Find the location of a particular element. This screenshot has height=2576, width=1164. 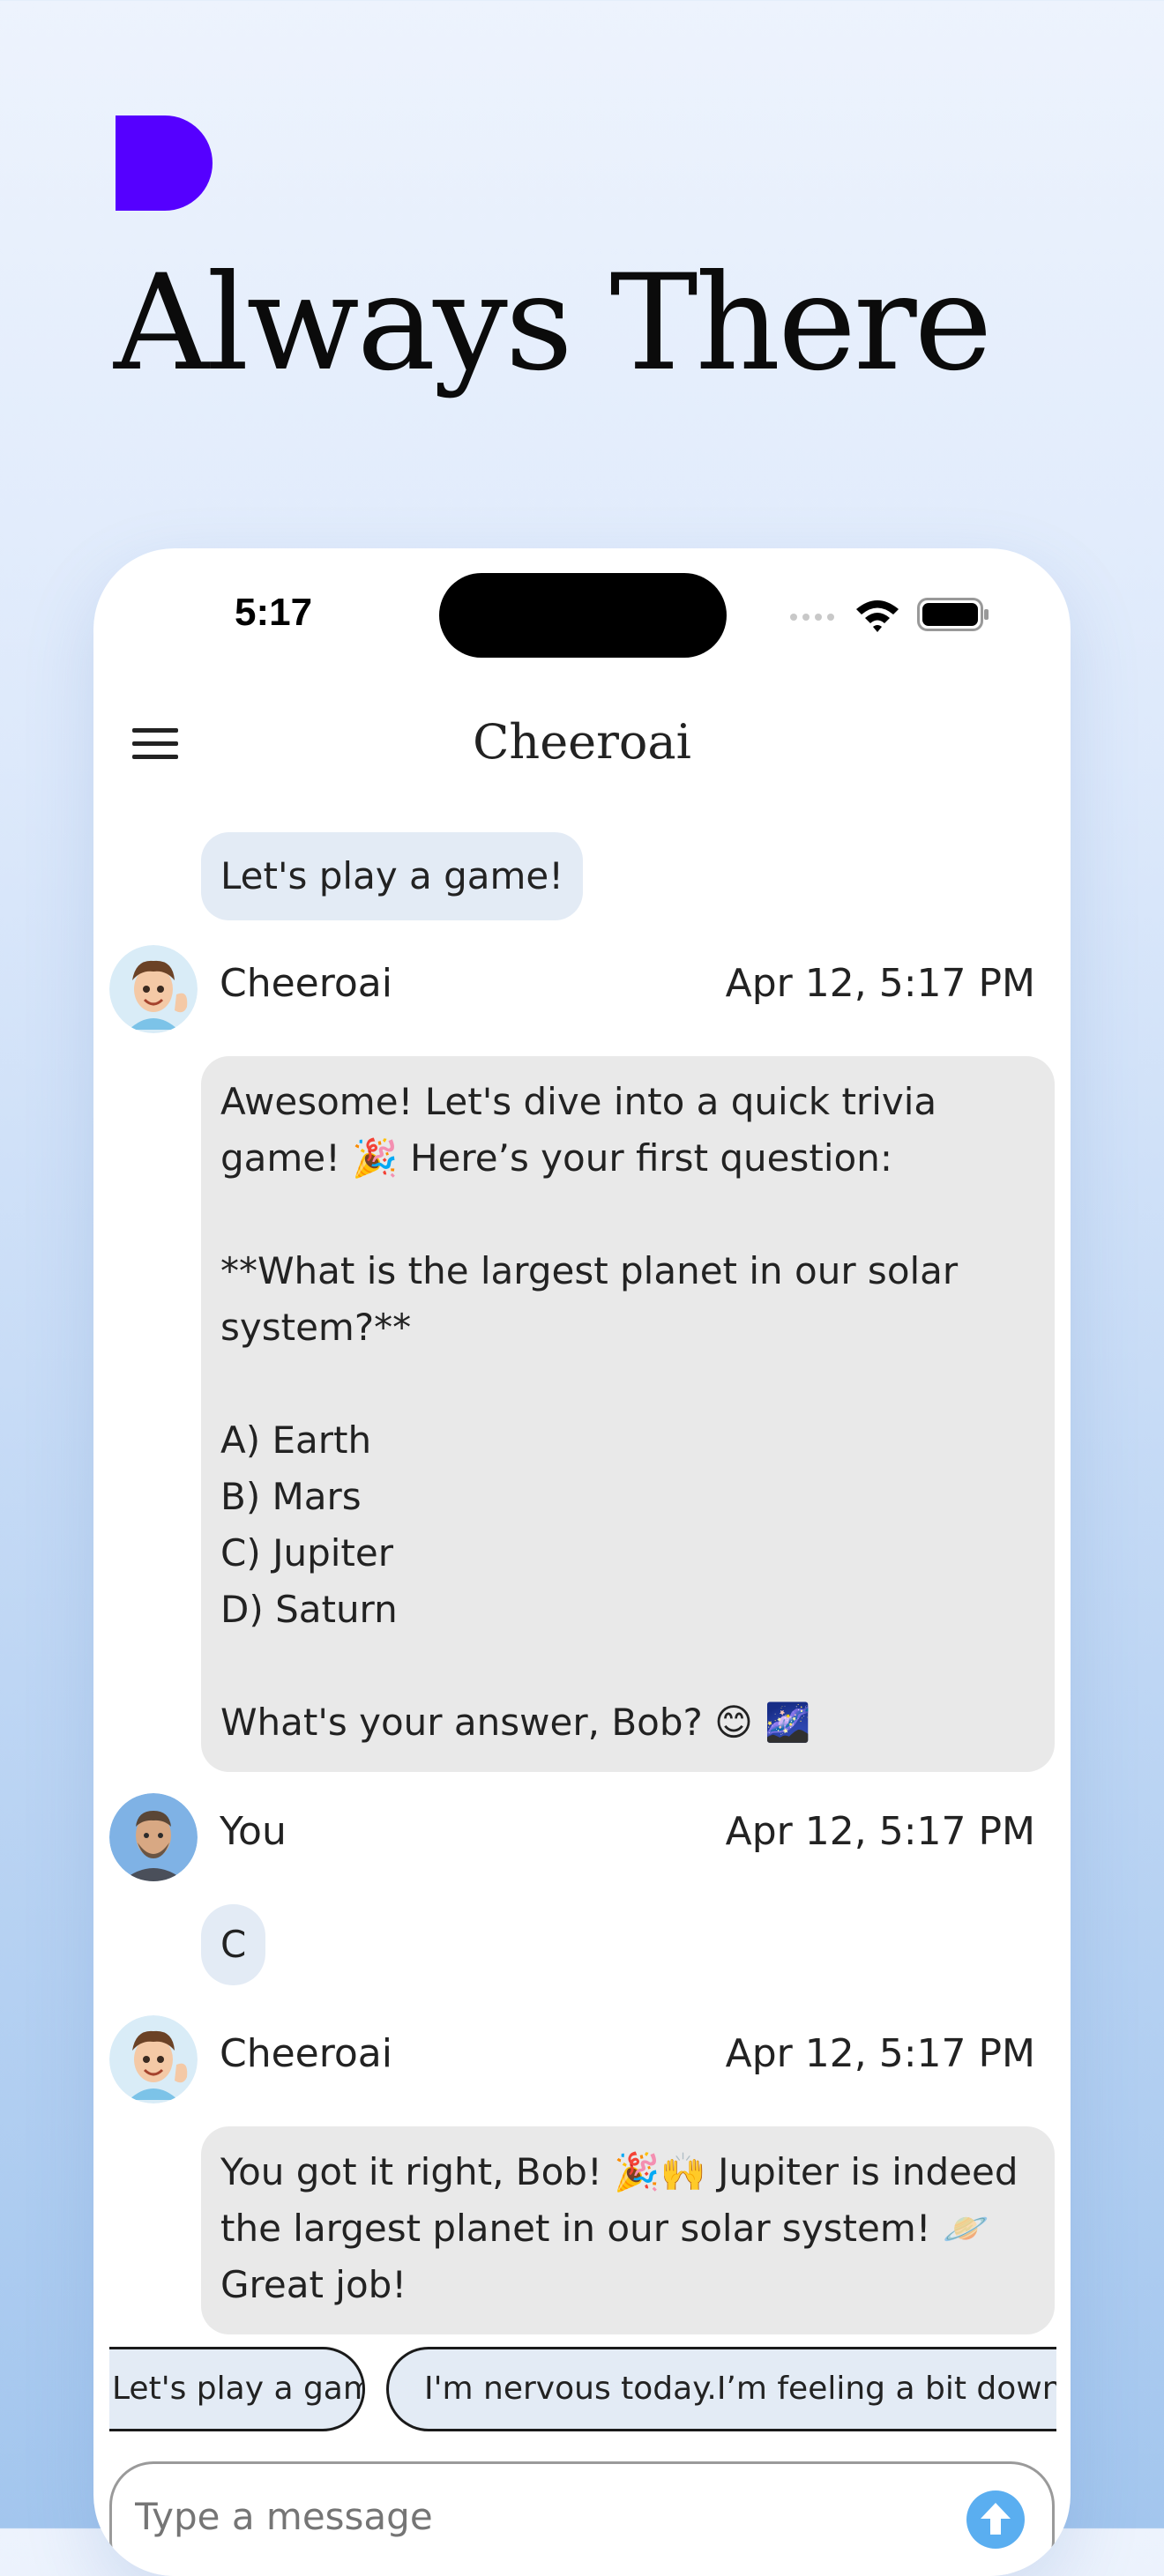

message-header: You Apr 12, 5:17 PM is located at coordinates (582, 1837).